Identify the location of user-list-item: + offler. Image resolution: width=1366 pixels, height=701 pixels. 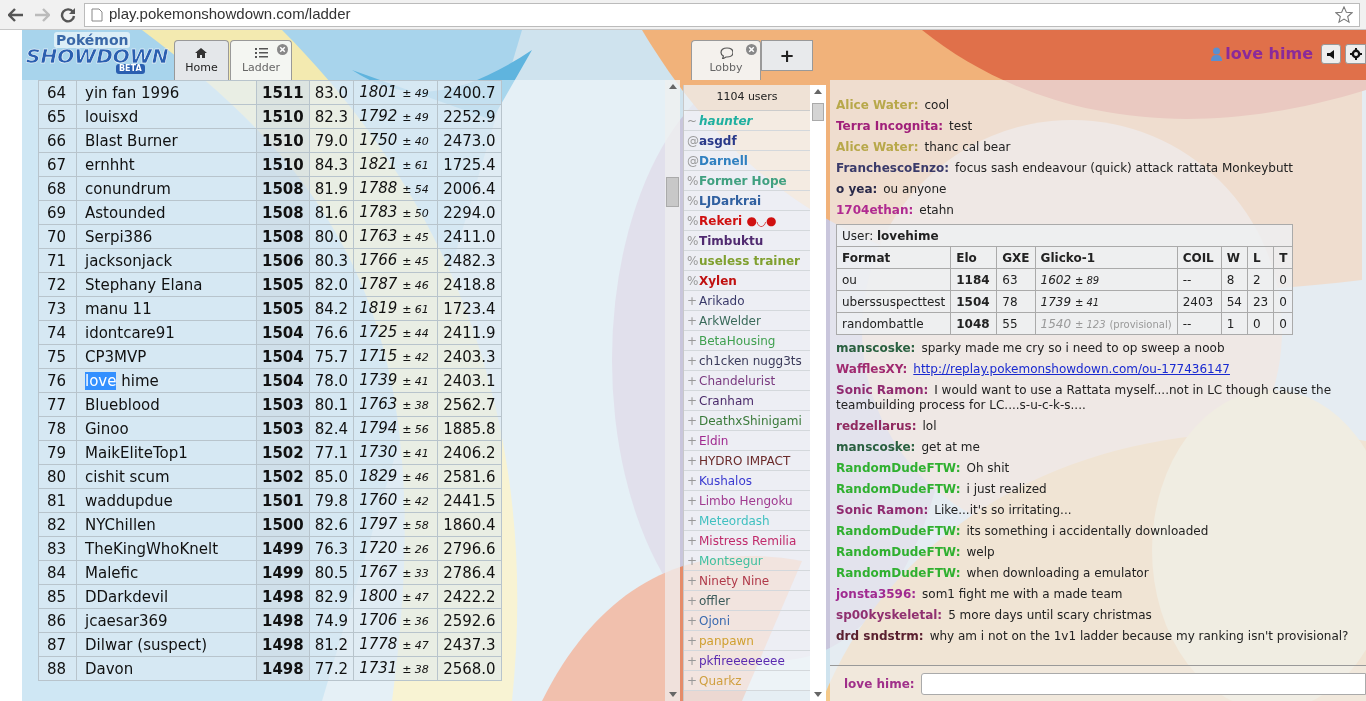
(747, 601).